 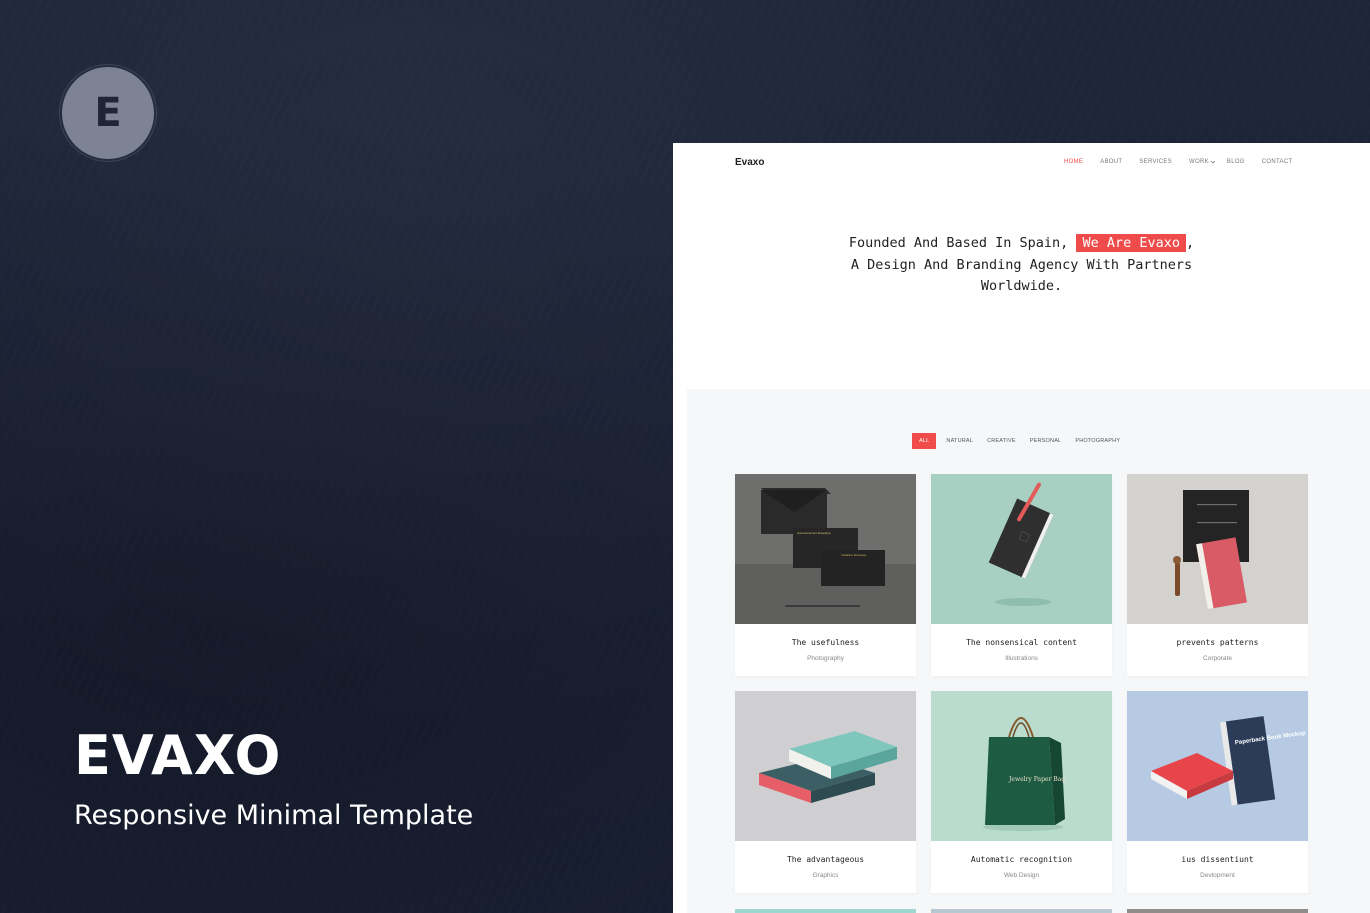 I want to click on card-title: The nonsensical content, so click(x=1021, y=642).